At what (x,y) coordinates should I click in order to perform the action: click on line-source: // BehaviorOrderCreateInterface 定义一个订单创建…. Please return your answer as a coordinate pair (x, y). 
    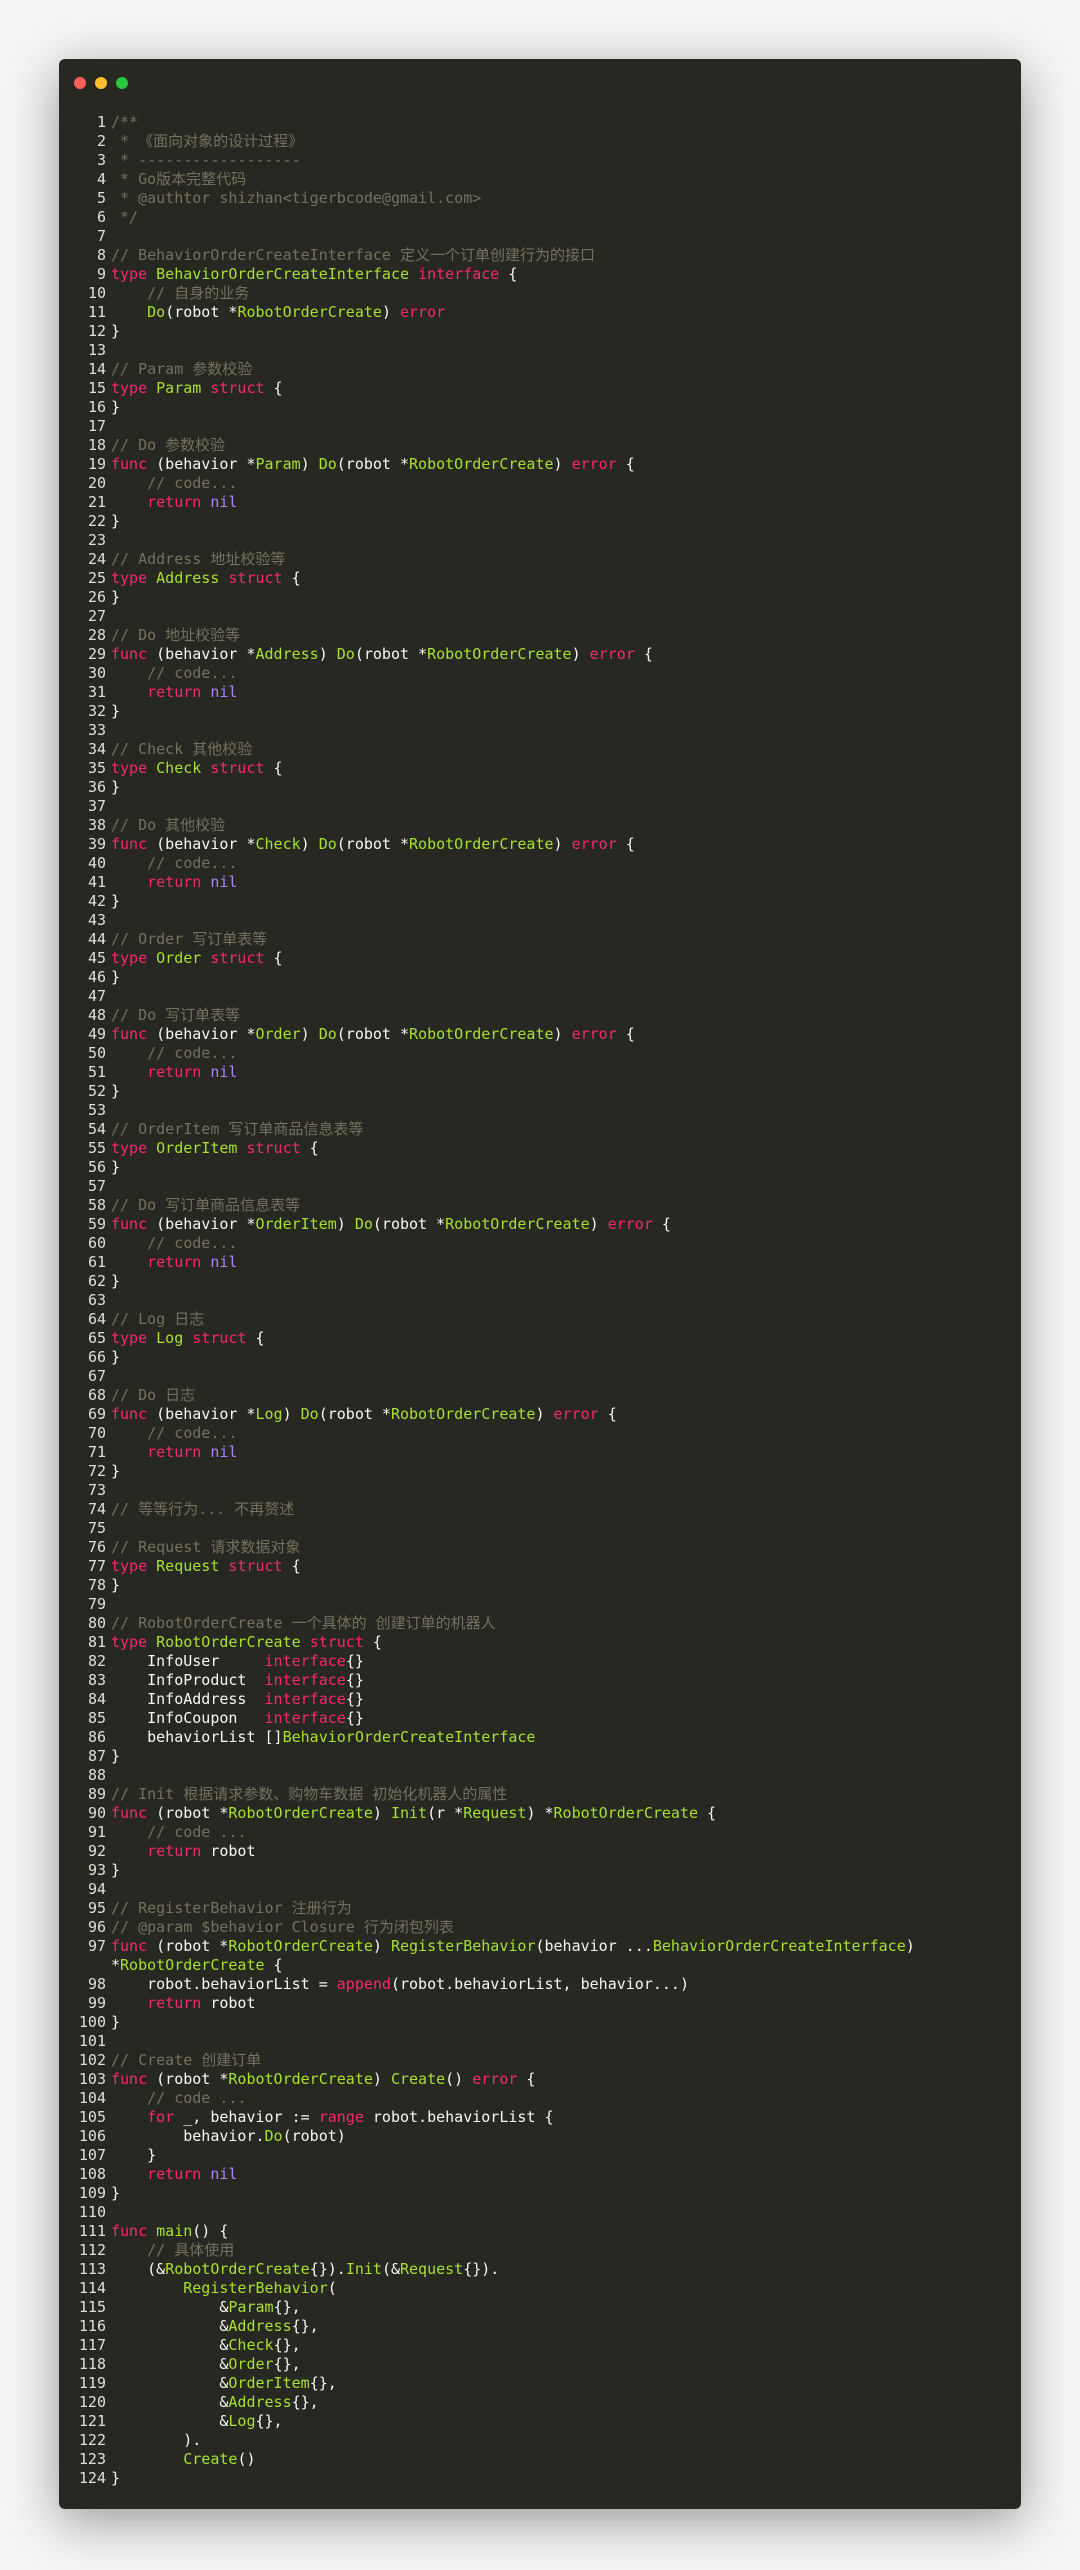
    Looking at the image, I should click on (353, 255).